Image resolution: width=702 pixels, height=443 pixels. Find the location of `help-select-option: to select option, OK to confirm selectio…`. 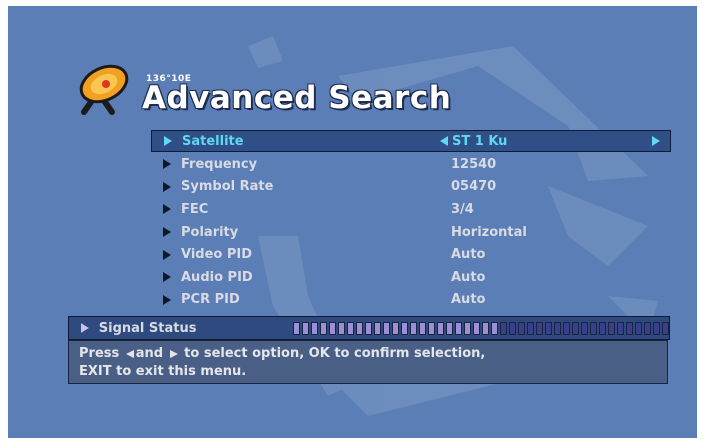

help-select-option: to select option, OK to confirm selectio… is located at coordinates (335, 353).